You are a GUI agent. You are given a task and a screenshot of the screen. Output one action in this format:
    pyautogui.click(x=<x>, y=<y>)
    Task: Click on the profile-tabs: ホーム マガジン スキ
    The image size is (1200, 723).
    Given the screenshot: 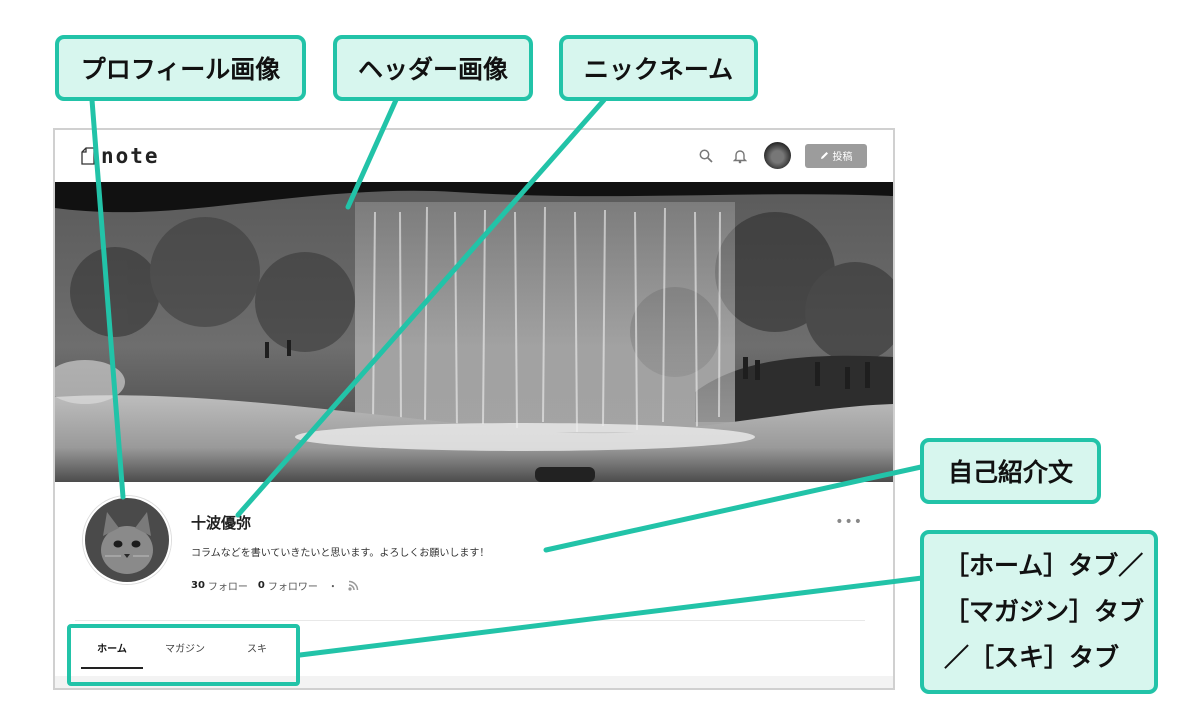 What is the action you would take?
    pyautogui.click(x=187, y=654)
    